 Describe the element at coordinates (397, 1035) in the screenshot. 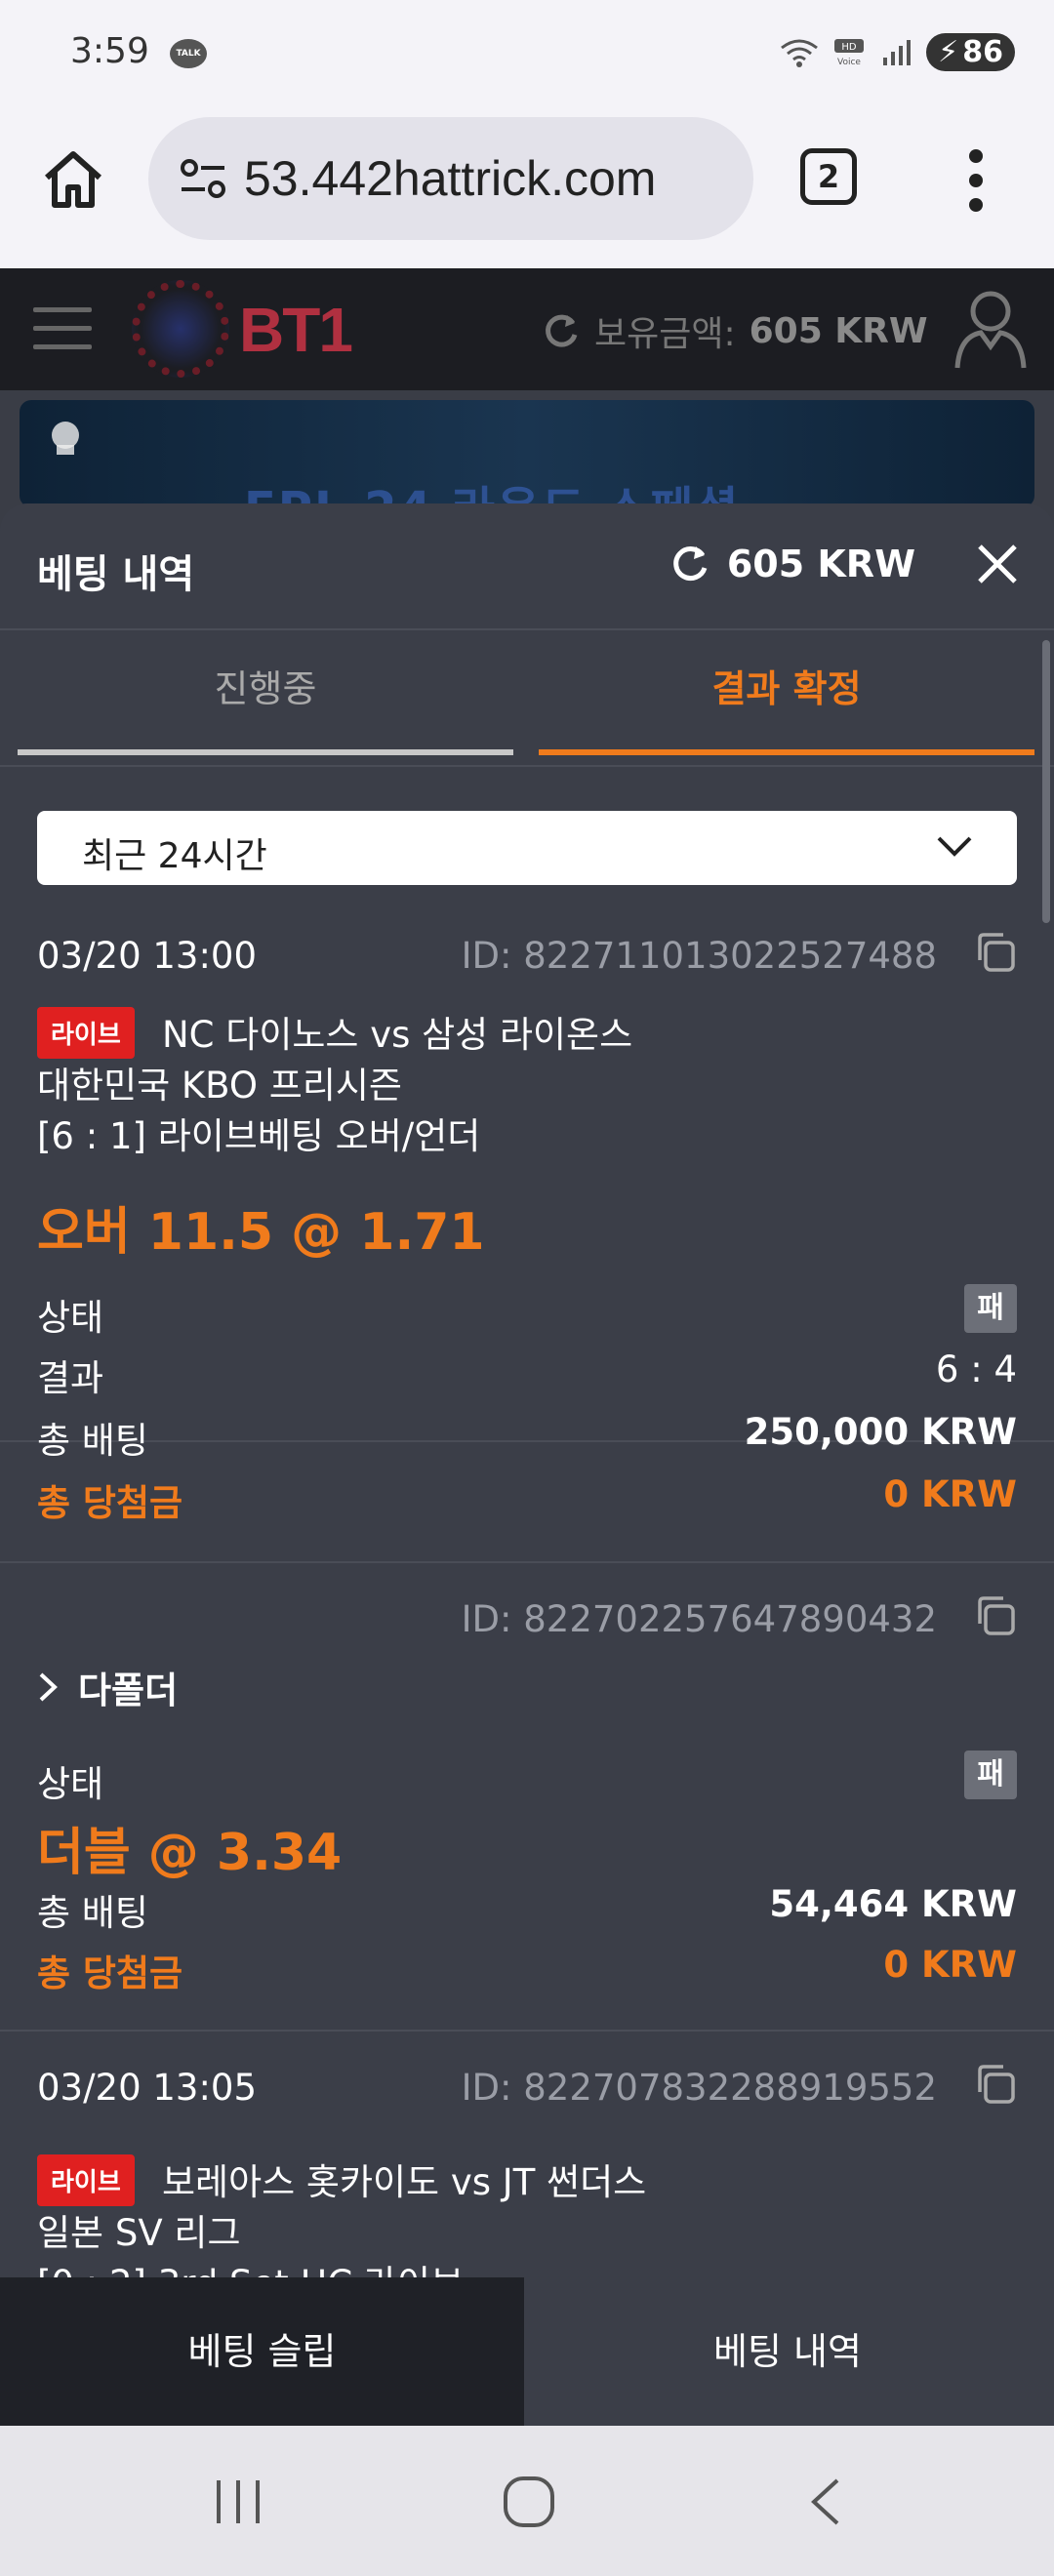

I see `match-name: NC 다이노스 vs 삼성 라이온스` at that location.